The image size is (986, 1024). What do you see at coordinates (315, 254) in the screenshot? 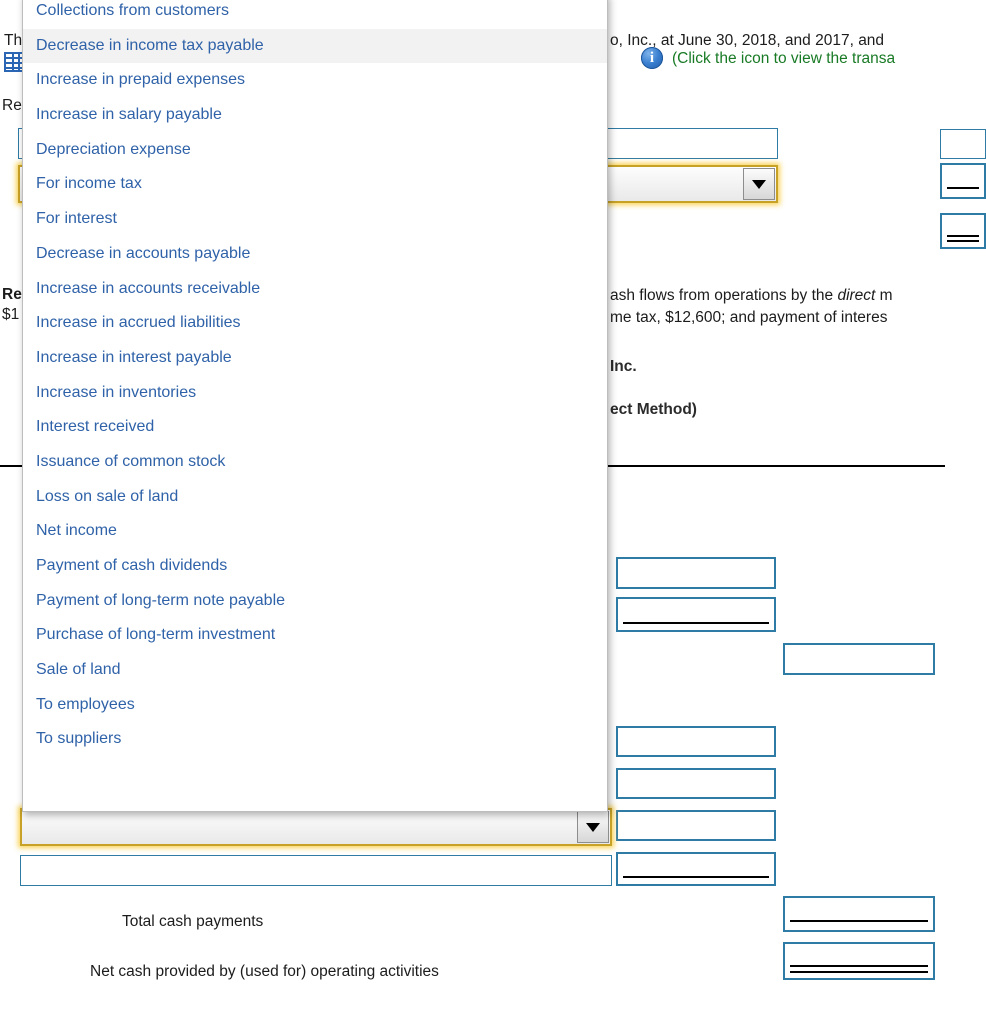
I see `dropdown-option: Decrease in accounts payable` at bounding box center [315, 254].